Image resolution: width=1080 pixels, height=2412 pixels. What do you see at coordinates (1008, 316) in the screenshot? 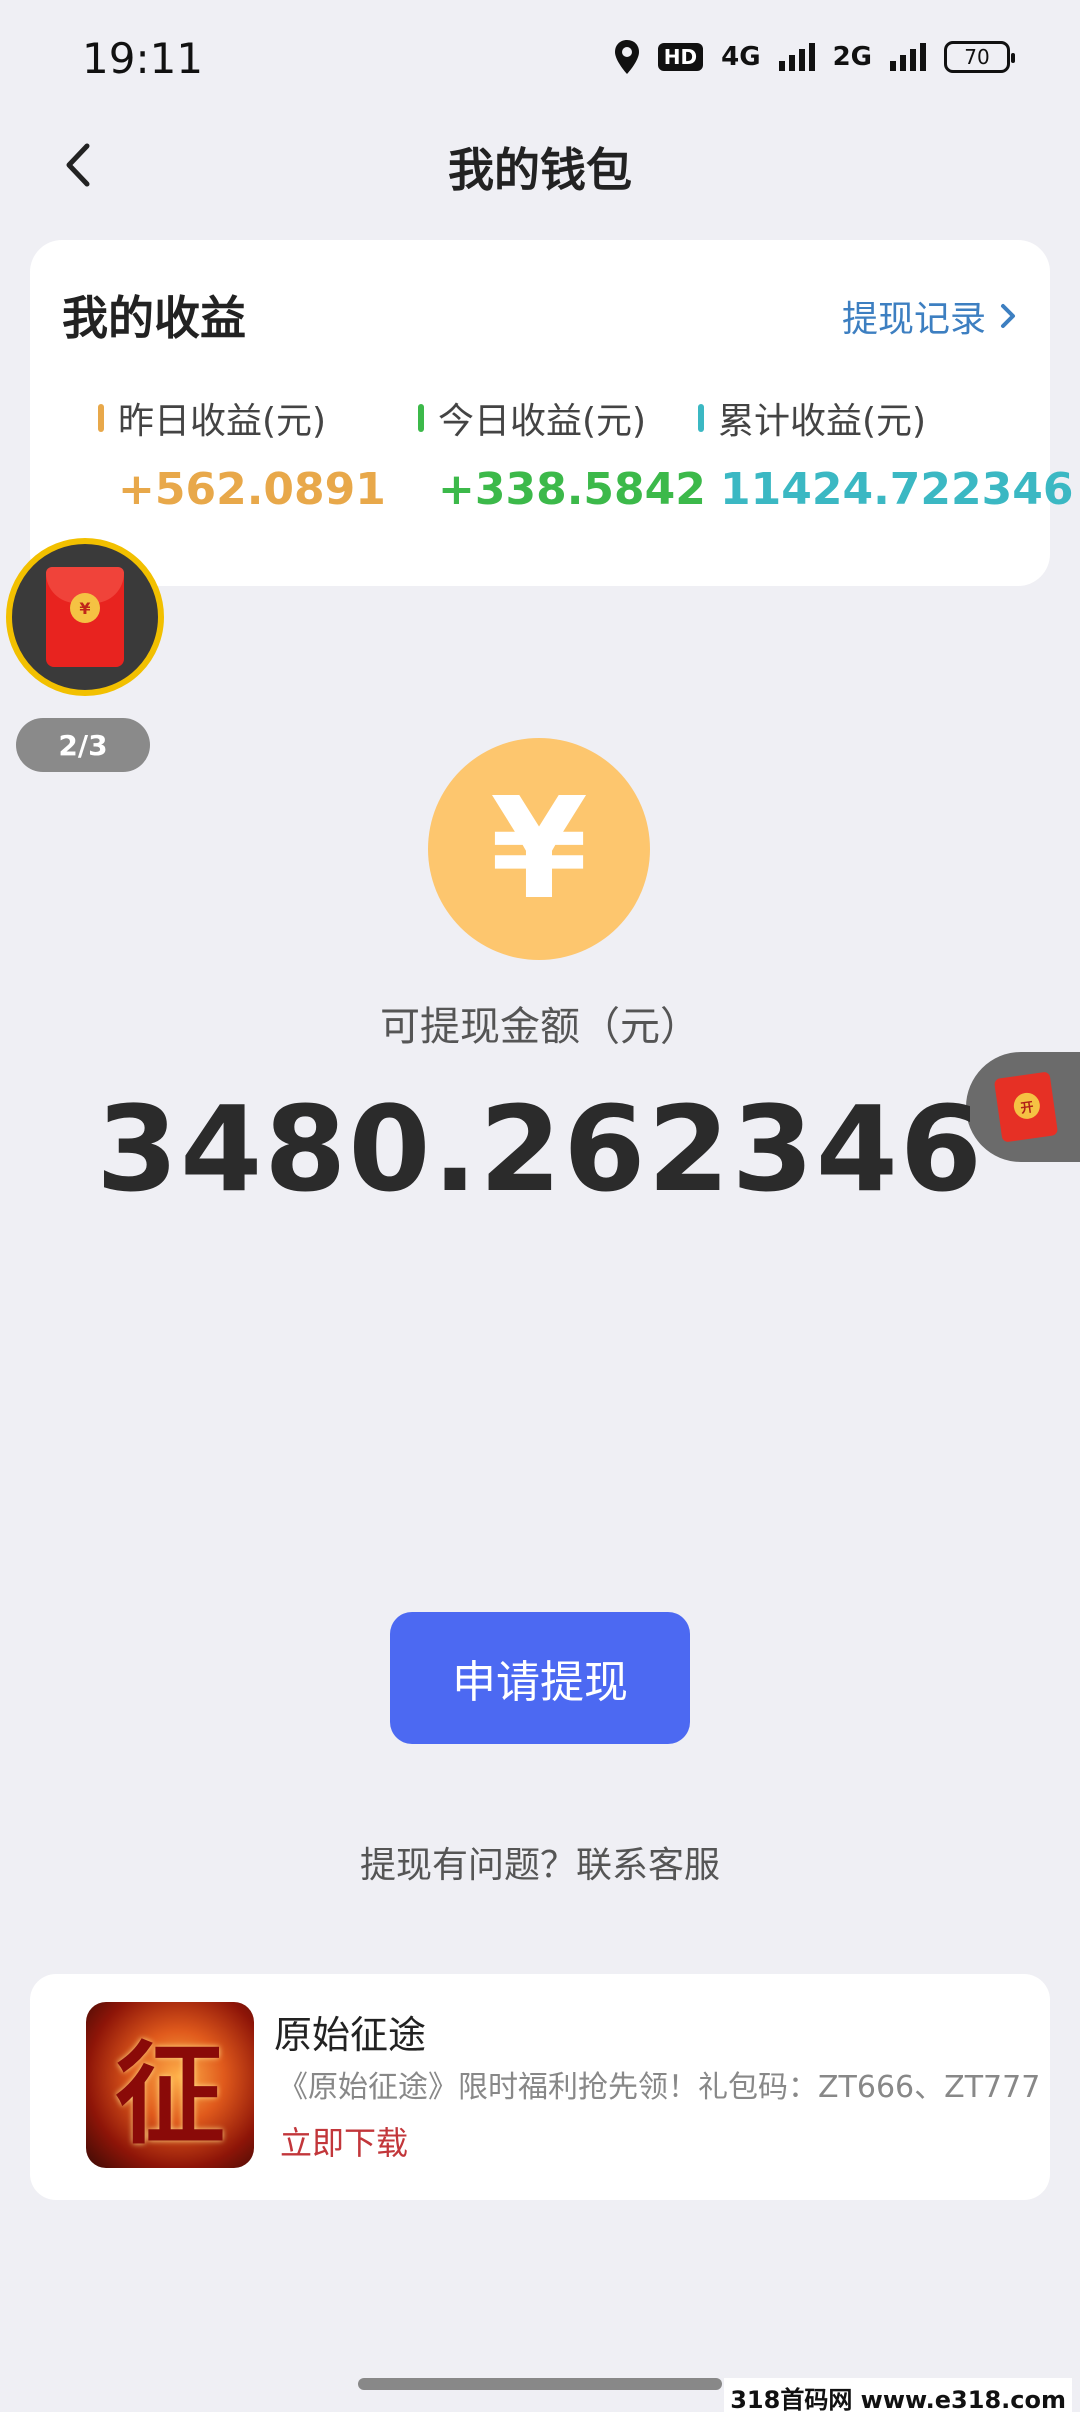
I see `chevron-right-icon` at bounding box center [1008, 316].